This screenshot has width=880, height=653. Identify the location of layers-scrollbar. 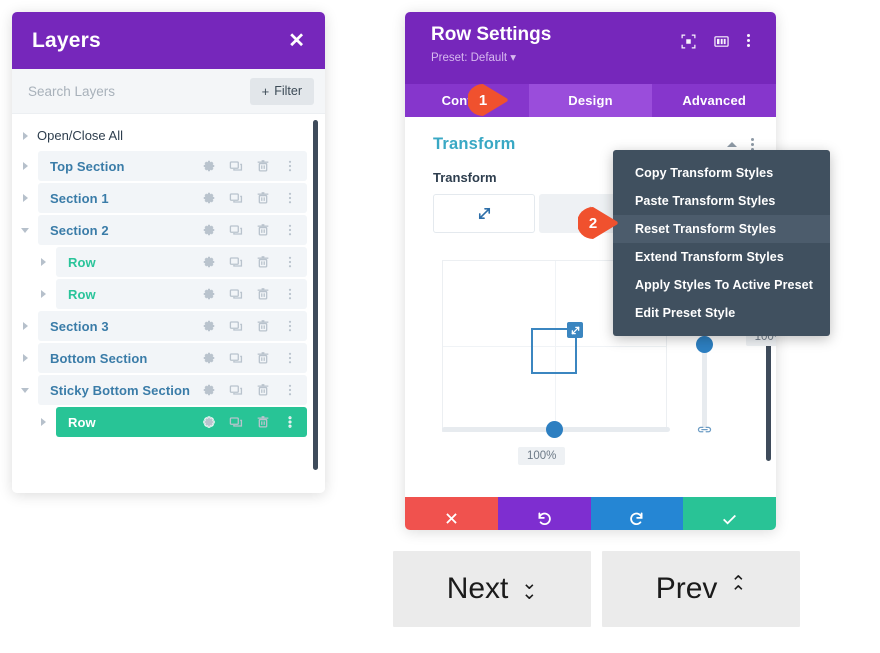
(315, 295).